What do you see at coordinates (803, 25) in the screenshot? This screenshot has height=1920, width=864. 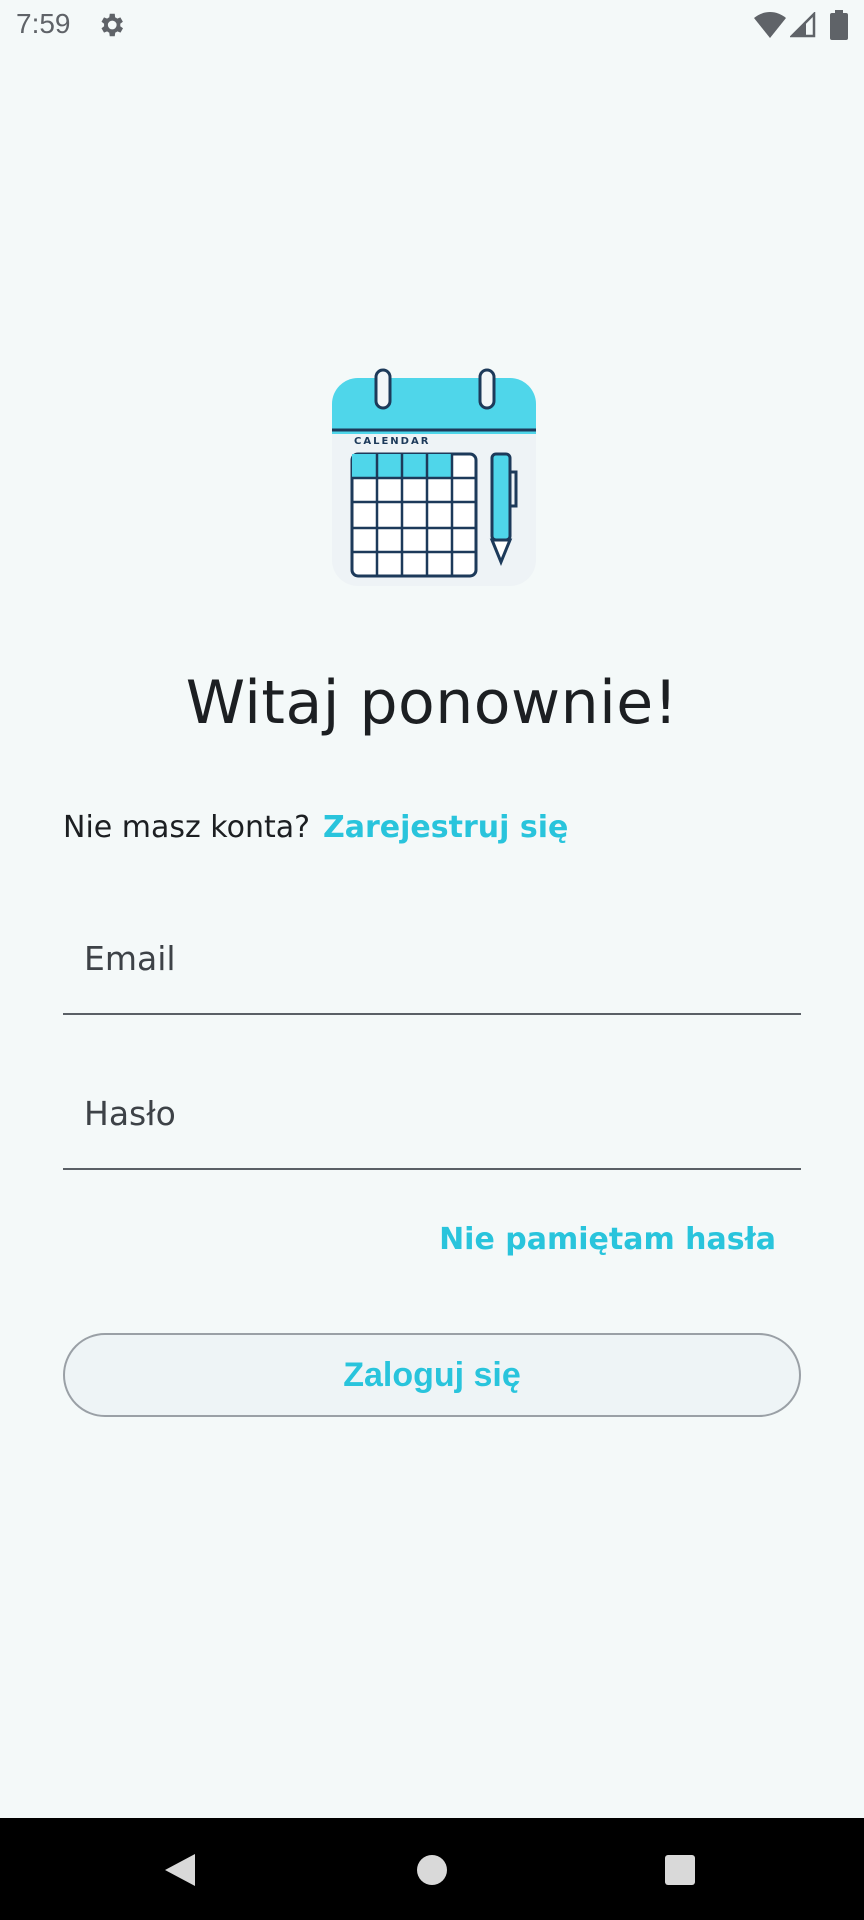 I see `signal-icon` at bounding box center [803, 25].